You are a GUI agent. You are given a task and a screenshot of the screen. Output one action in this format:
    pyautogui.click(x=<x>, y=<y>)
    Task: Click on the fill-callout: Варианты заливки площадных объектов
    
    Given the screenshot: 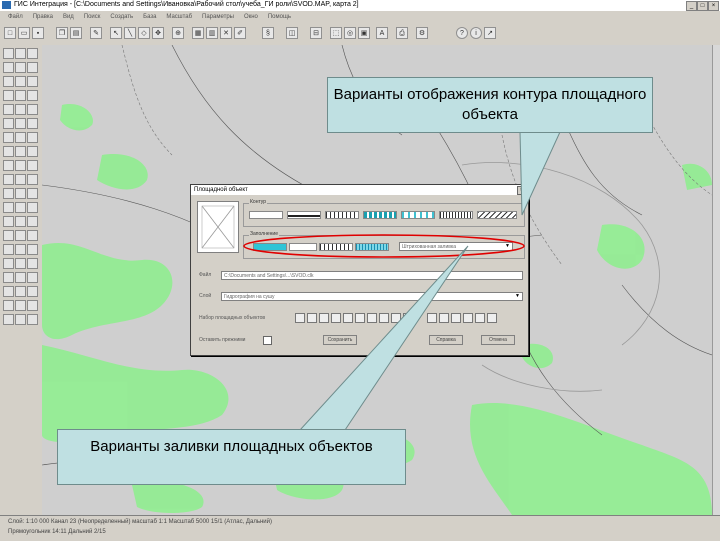 What is the action you would take?
    pyautogui.click(x=231, y=457)
    